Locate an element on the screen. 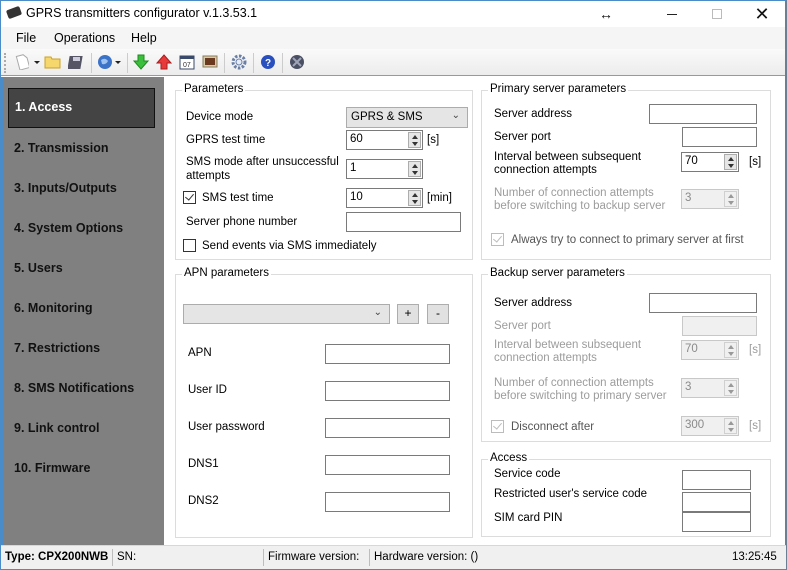 The height and width of the screenshot is (570, 787). disconnect-after-checkbox is located at coordinates (497, 426).